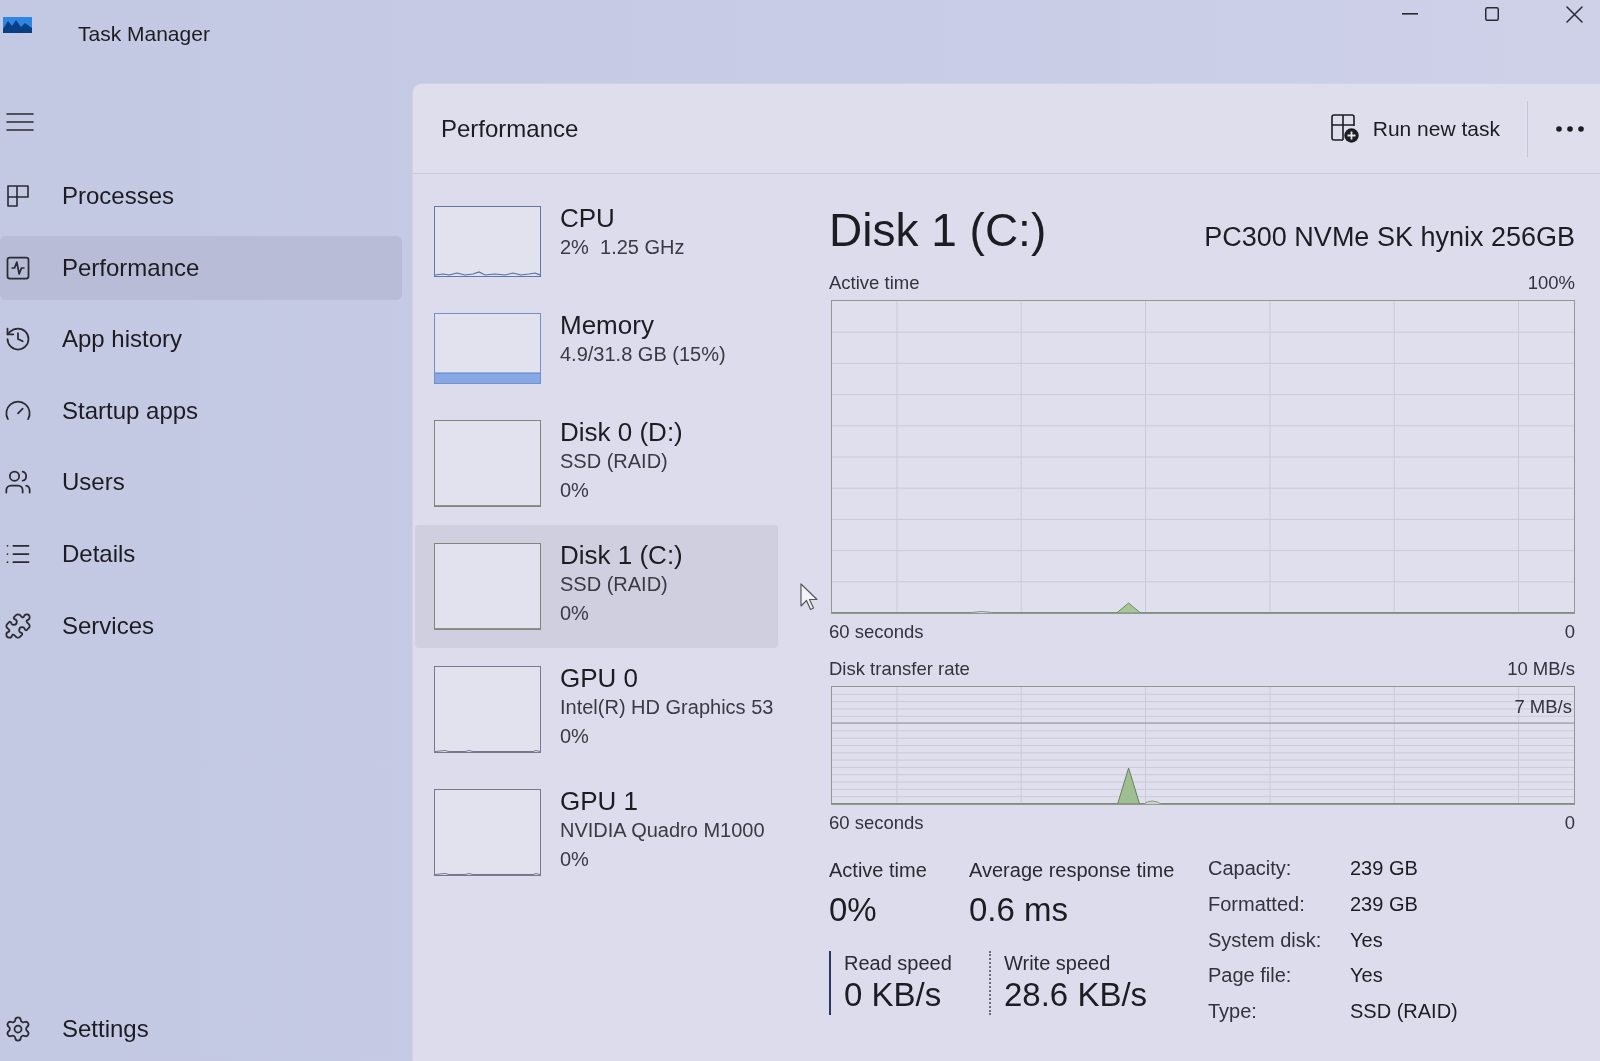 The height and width of the screenshot is (1061, 1600). What do you see at coordinates (878, 870) in the screenshot?
I see `stat-label: Active time` at bounding box center [878, 870].